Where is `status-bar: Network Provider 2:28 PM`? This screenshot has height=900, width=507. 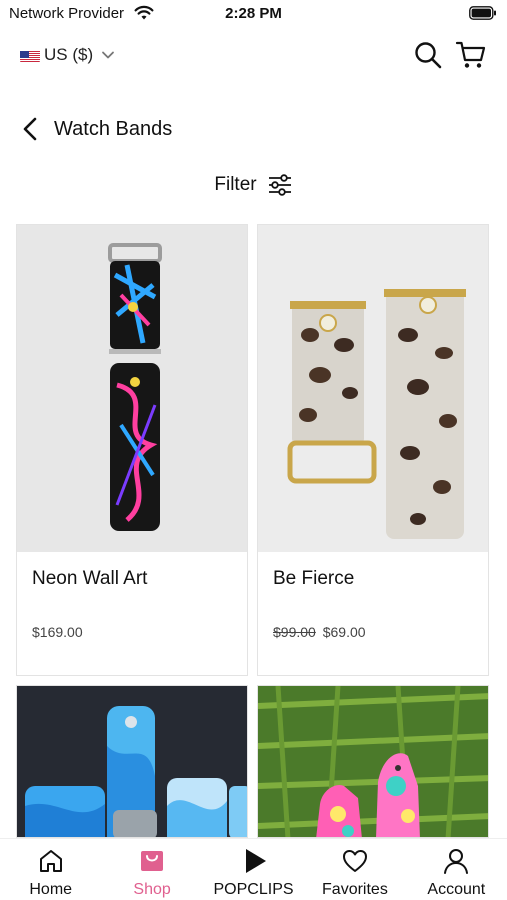 status-bar: Network Provider 2:28 PM is located at coordinates (253, 14).